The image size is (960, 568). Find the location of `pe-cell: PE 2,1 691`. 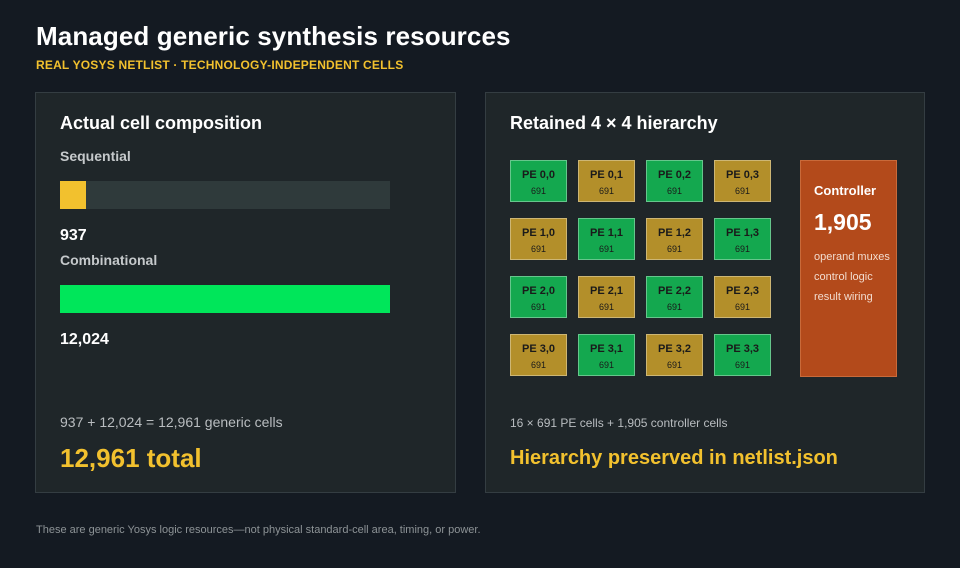

pe-cell: PE 2,1 691 is located at coordinates (606, 297).